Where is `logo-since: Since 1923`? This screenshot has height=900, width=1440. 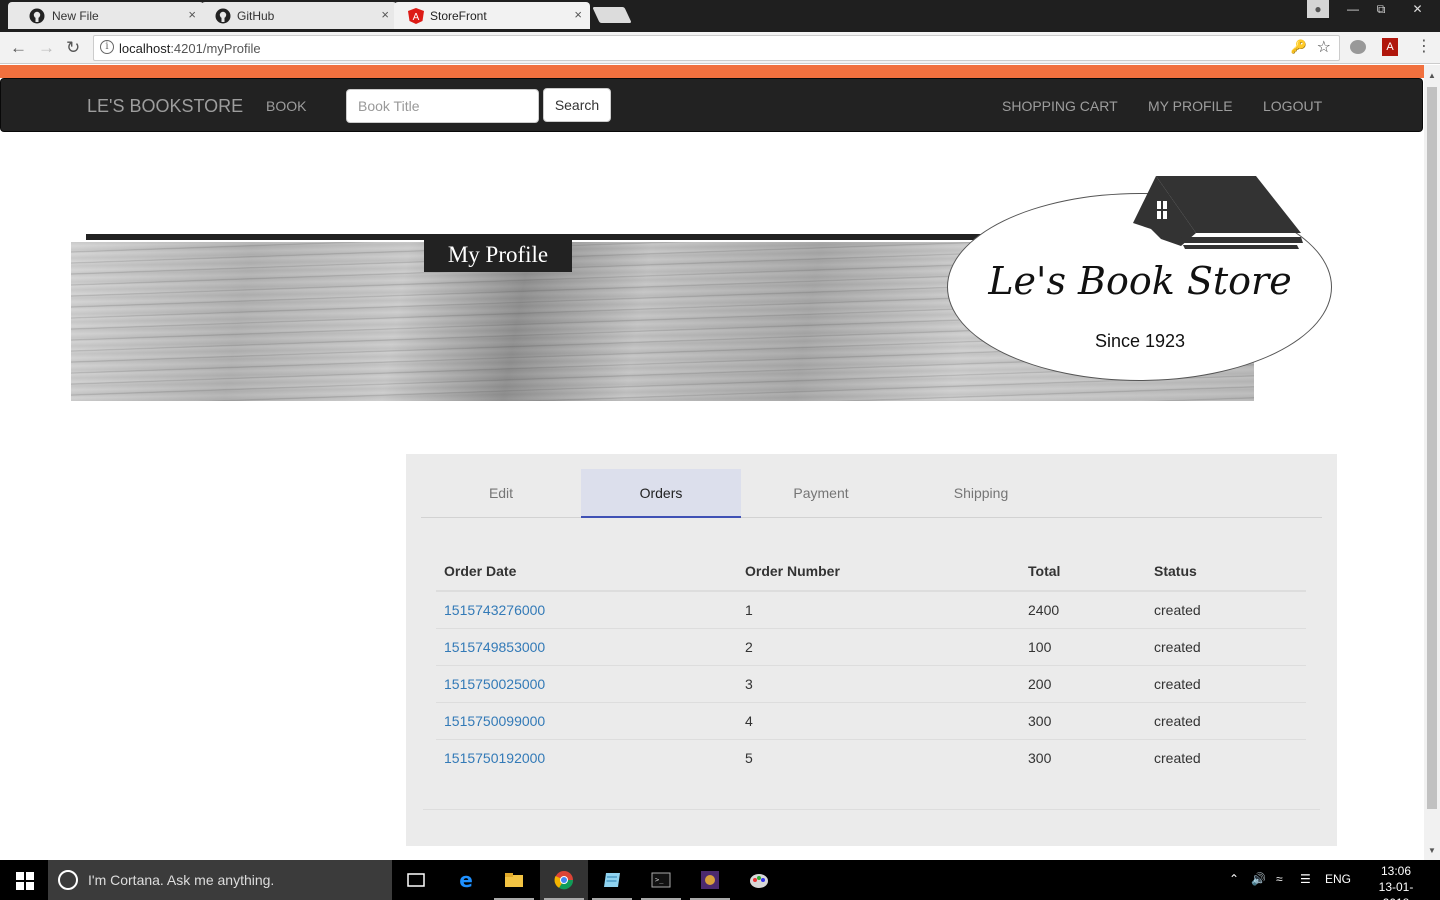
logo-since: Since 1923 is located at coordinates (1140, 341).